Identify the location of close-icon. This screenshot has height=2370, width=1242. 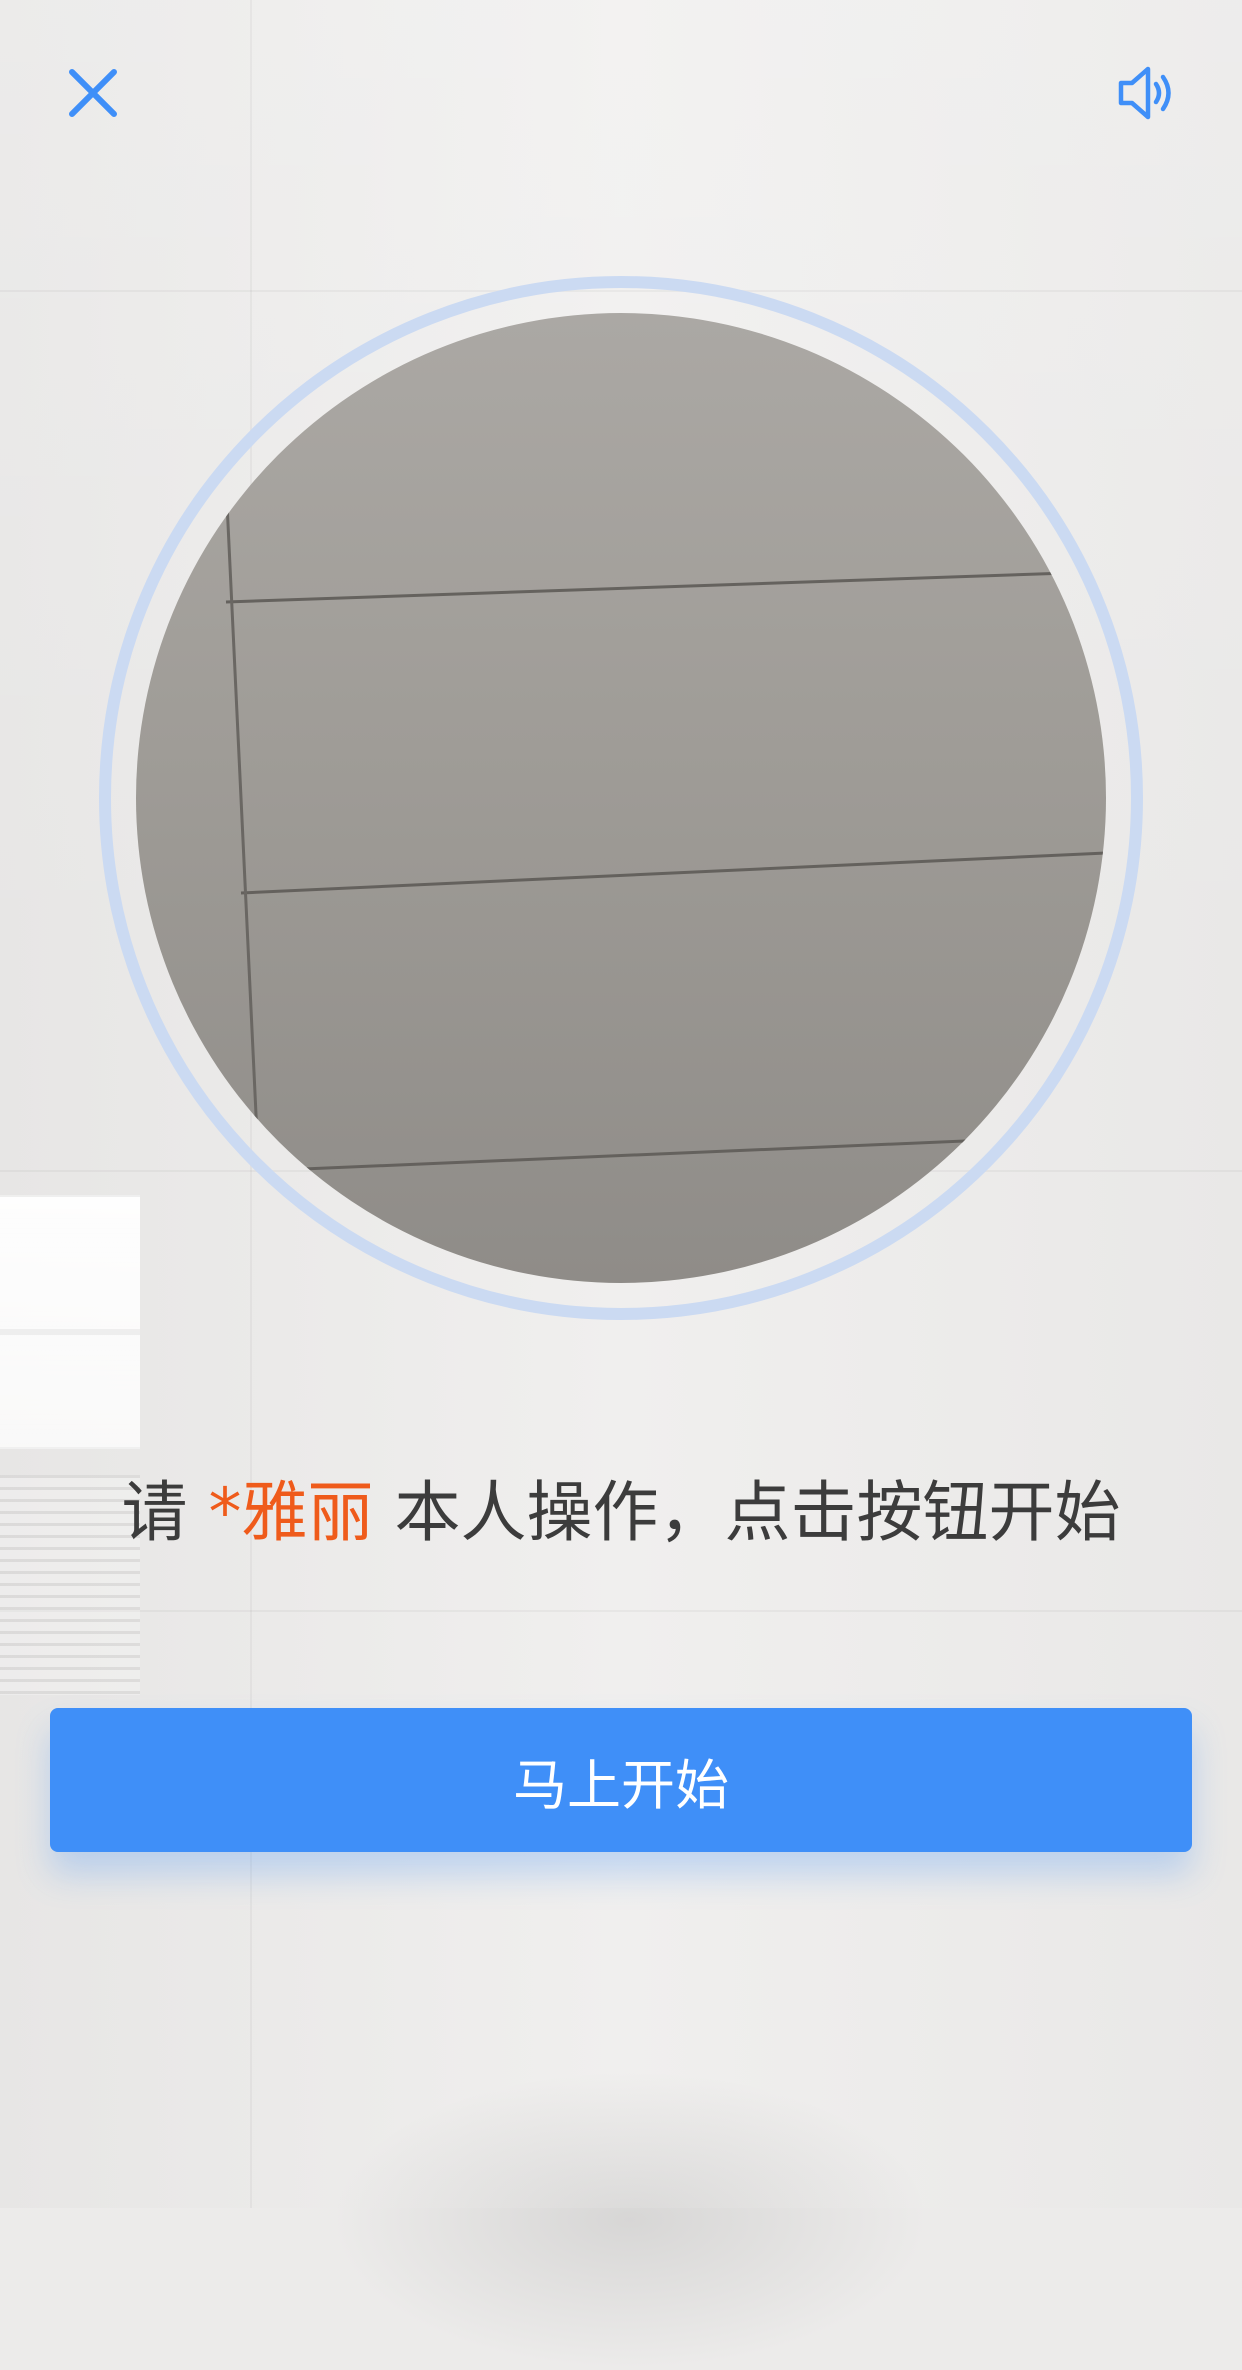
(93, 93).